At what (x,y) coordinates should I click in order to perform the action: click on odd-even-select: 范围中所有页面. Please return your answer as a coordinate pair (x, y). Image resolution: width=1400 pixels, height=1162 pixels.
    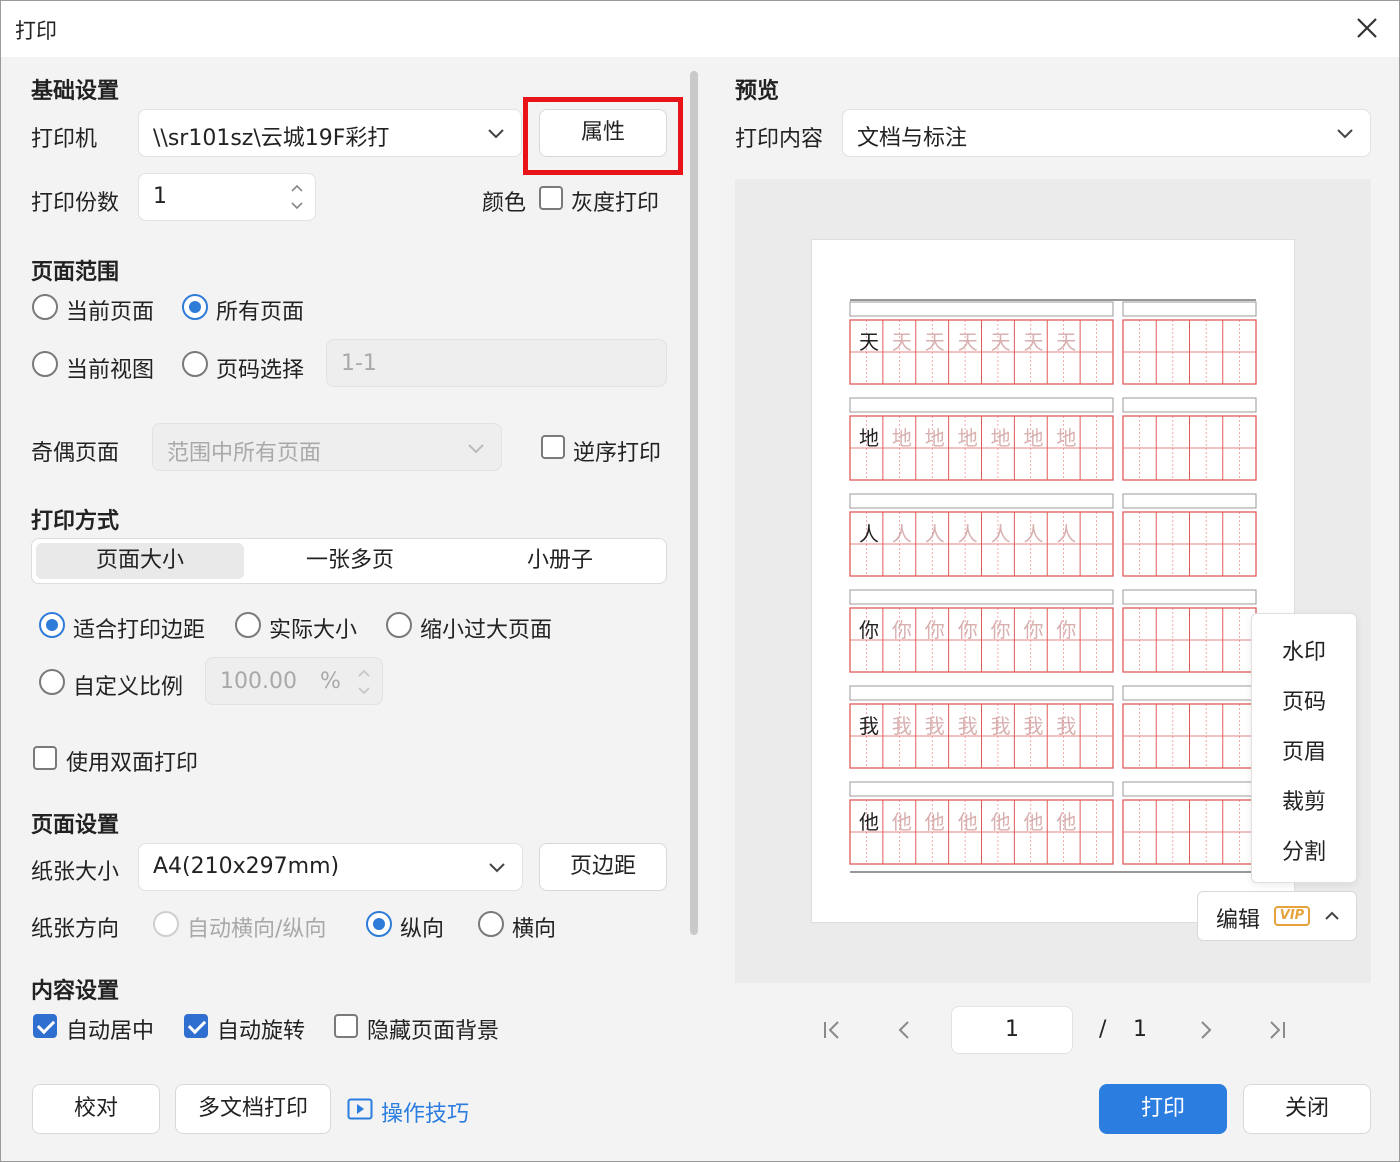
    Looking at the image, I should click on (327, 447).